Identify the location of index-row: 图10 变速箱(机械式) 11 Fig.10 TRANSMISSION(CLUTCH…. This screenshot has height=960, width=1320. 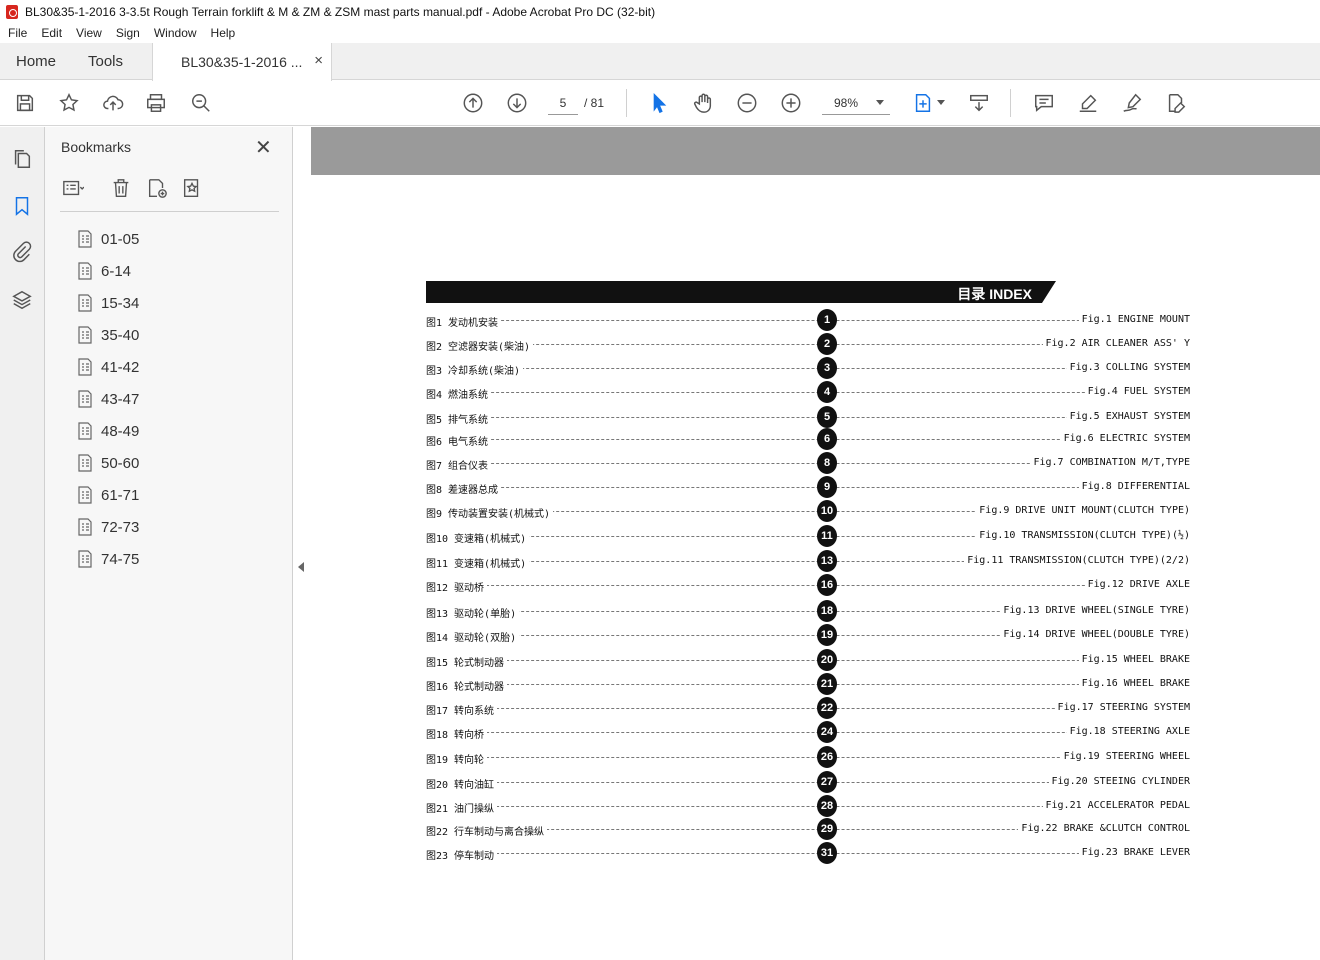
(808, 536).